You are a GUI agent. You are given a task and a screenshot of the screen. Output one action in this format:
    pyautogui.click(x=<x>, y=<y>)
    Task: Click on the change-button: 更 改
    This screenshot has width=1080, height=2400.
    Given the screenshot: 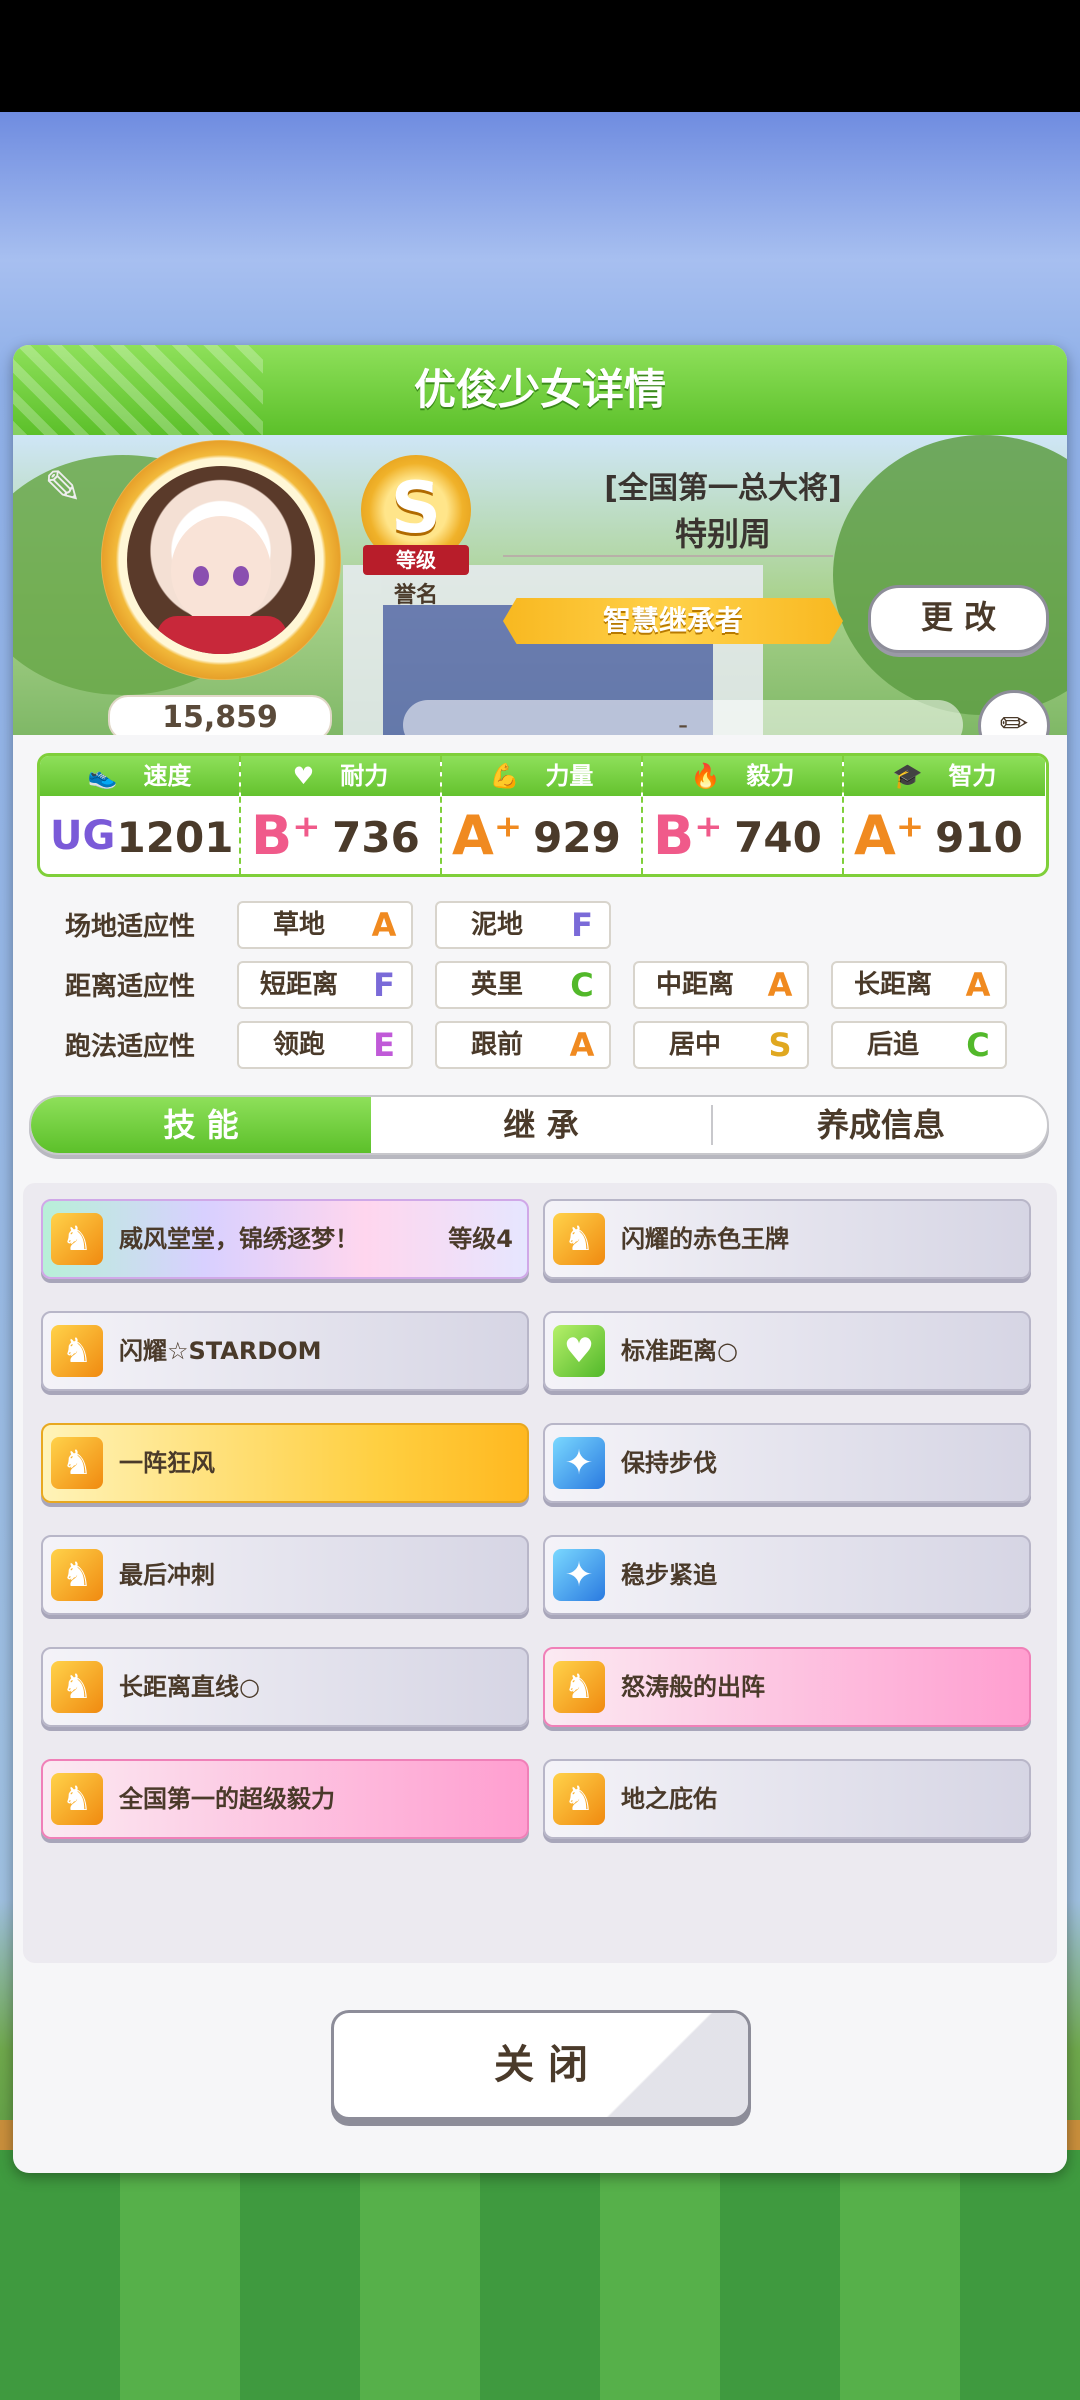 What is the action you would take?
    pyautogui.click(x=958, y=619)
    